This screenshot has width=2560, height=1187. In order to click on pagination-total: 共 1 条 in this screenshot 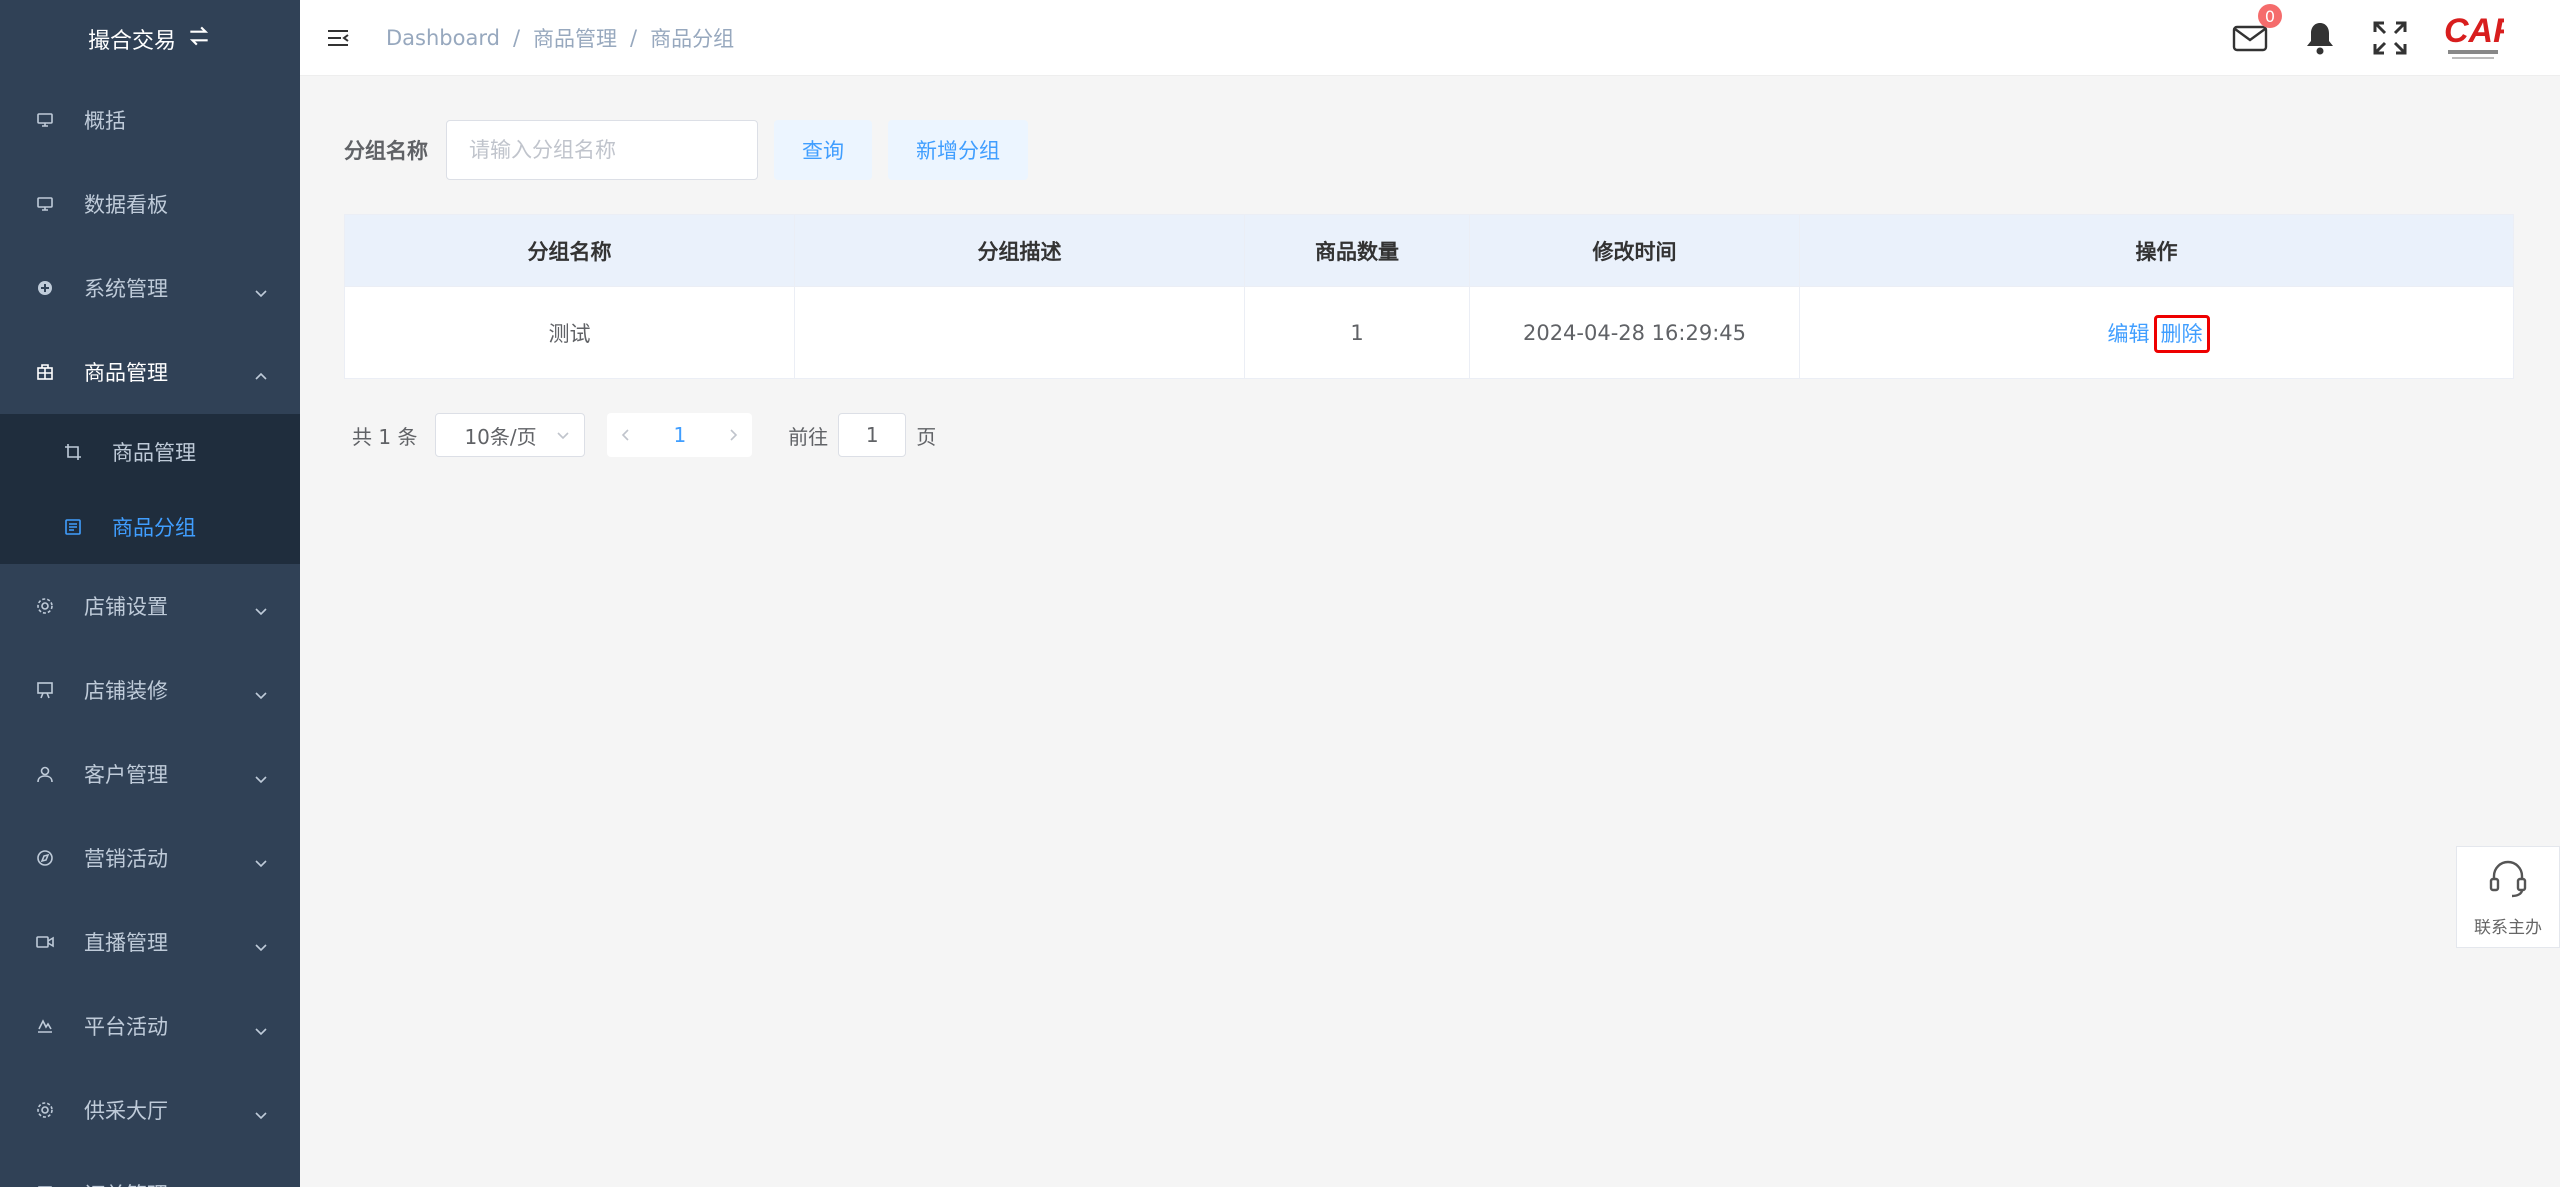, I will do `click(385, 436)`.